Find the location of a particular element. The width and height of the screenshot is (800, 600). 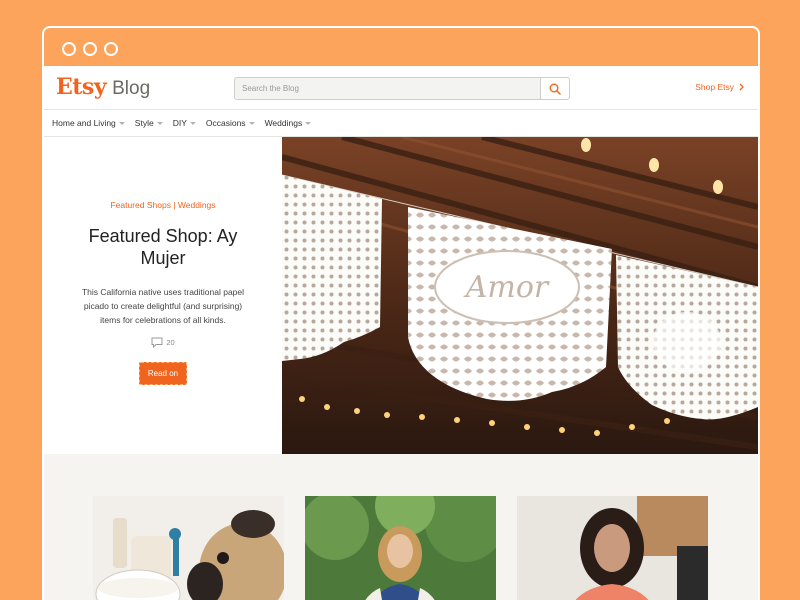

comment-count-value: 20 is located at coordinates (170, 342).